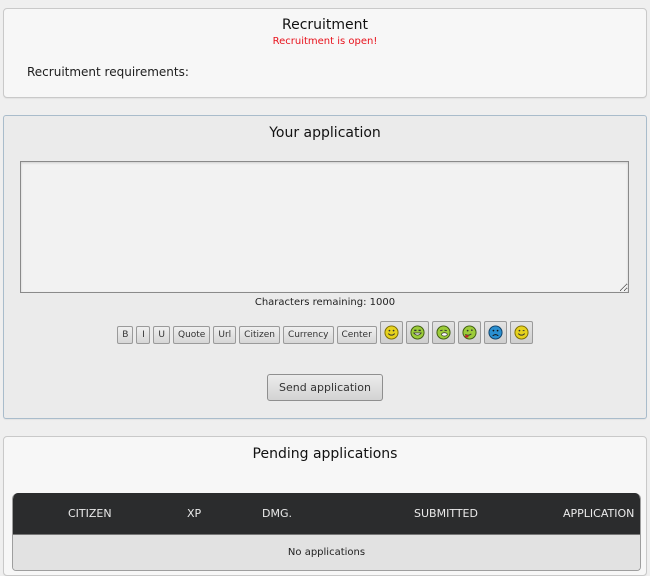 The height and width of the screenshot is (576, 650). I want to click on tongue-icon, so click(469, 332).